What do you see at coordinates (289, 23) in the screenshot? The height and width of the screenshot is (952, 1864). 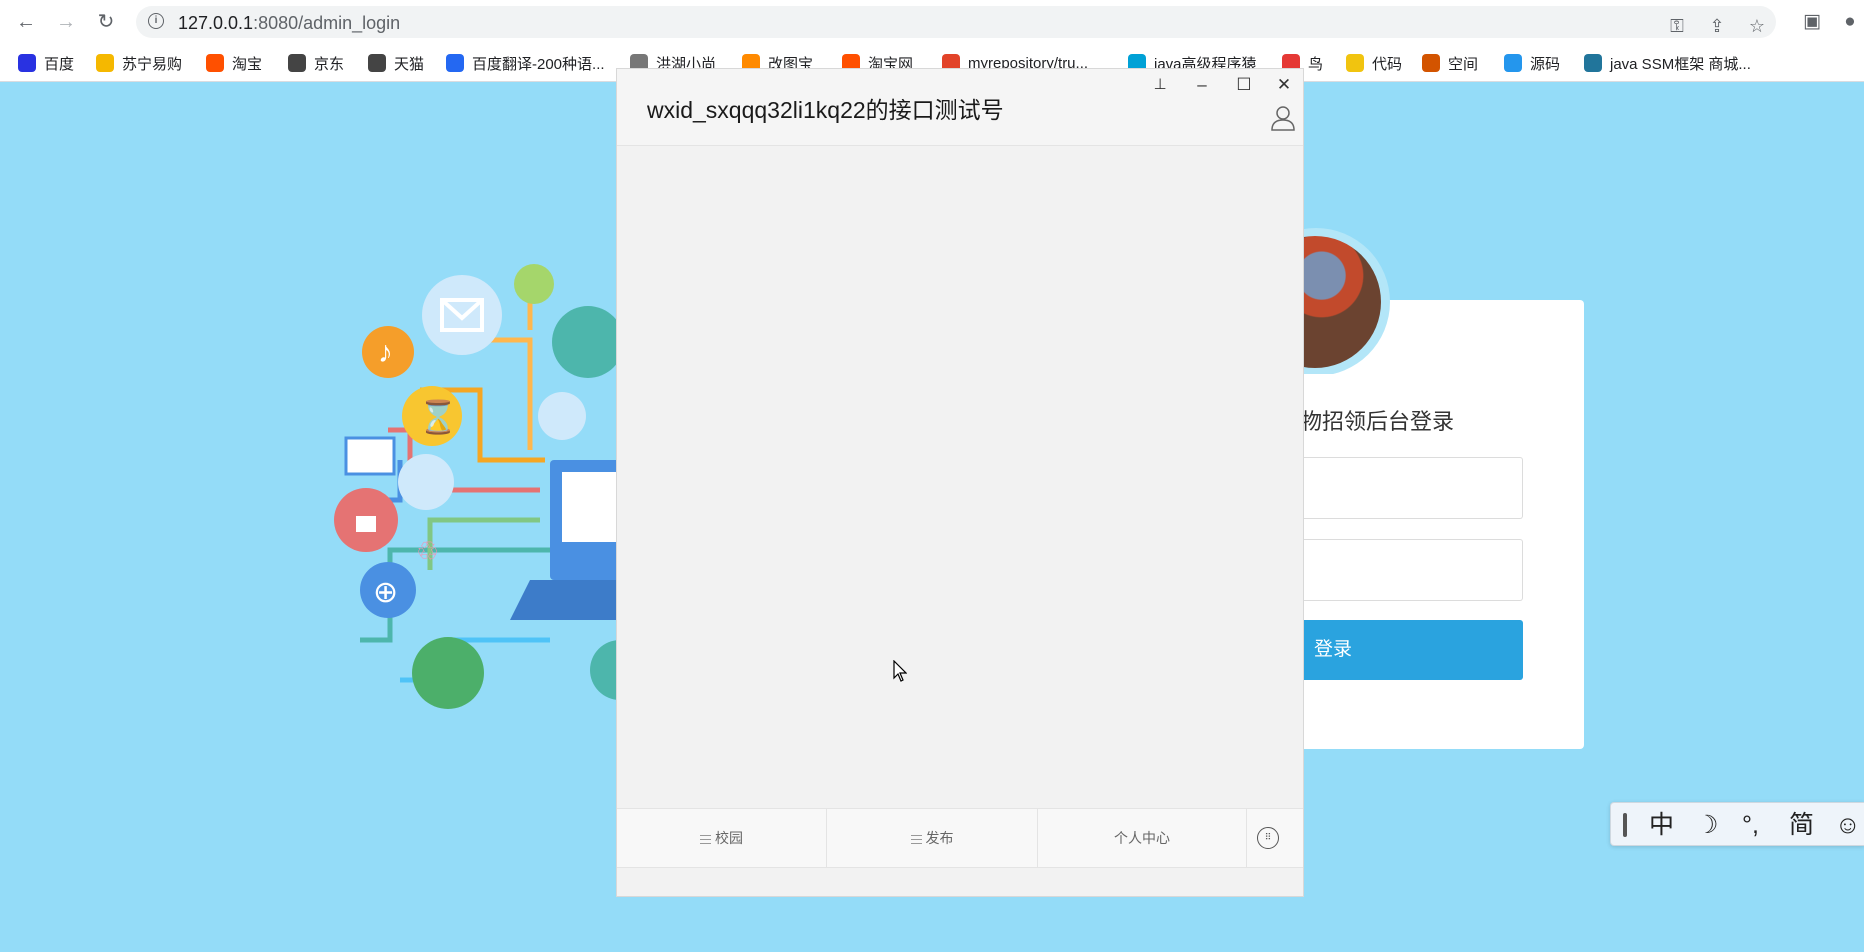 I see `address-url: 127.0.0.1:8080/admin_login` at bounding box center [289, 23].